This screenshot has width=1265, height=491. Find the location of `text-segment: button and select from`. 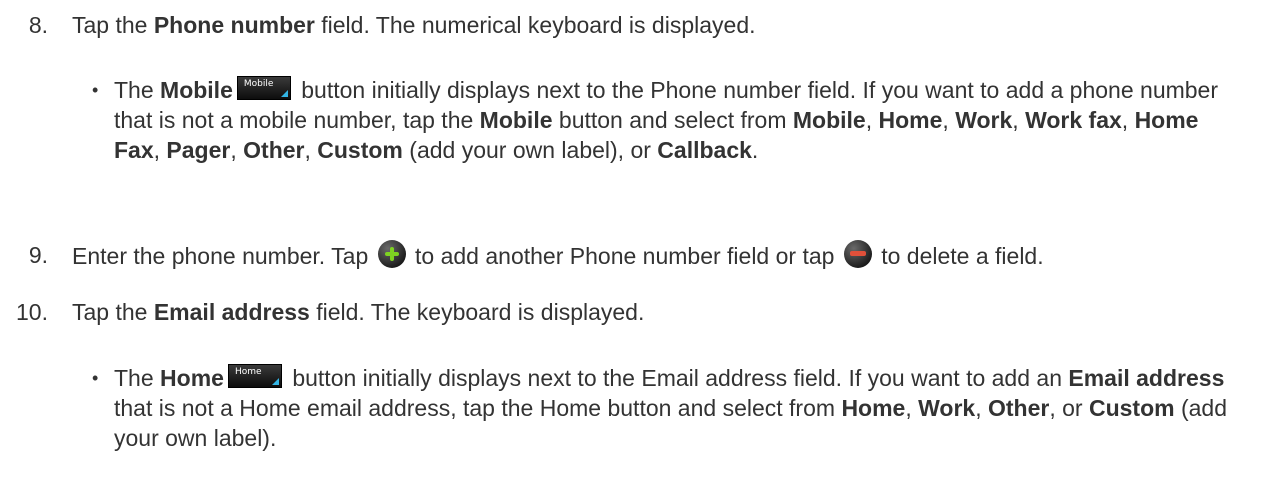

text-segment: button and select from is located at coordinates (672, 120).